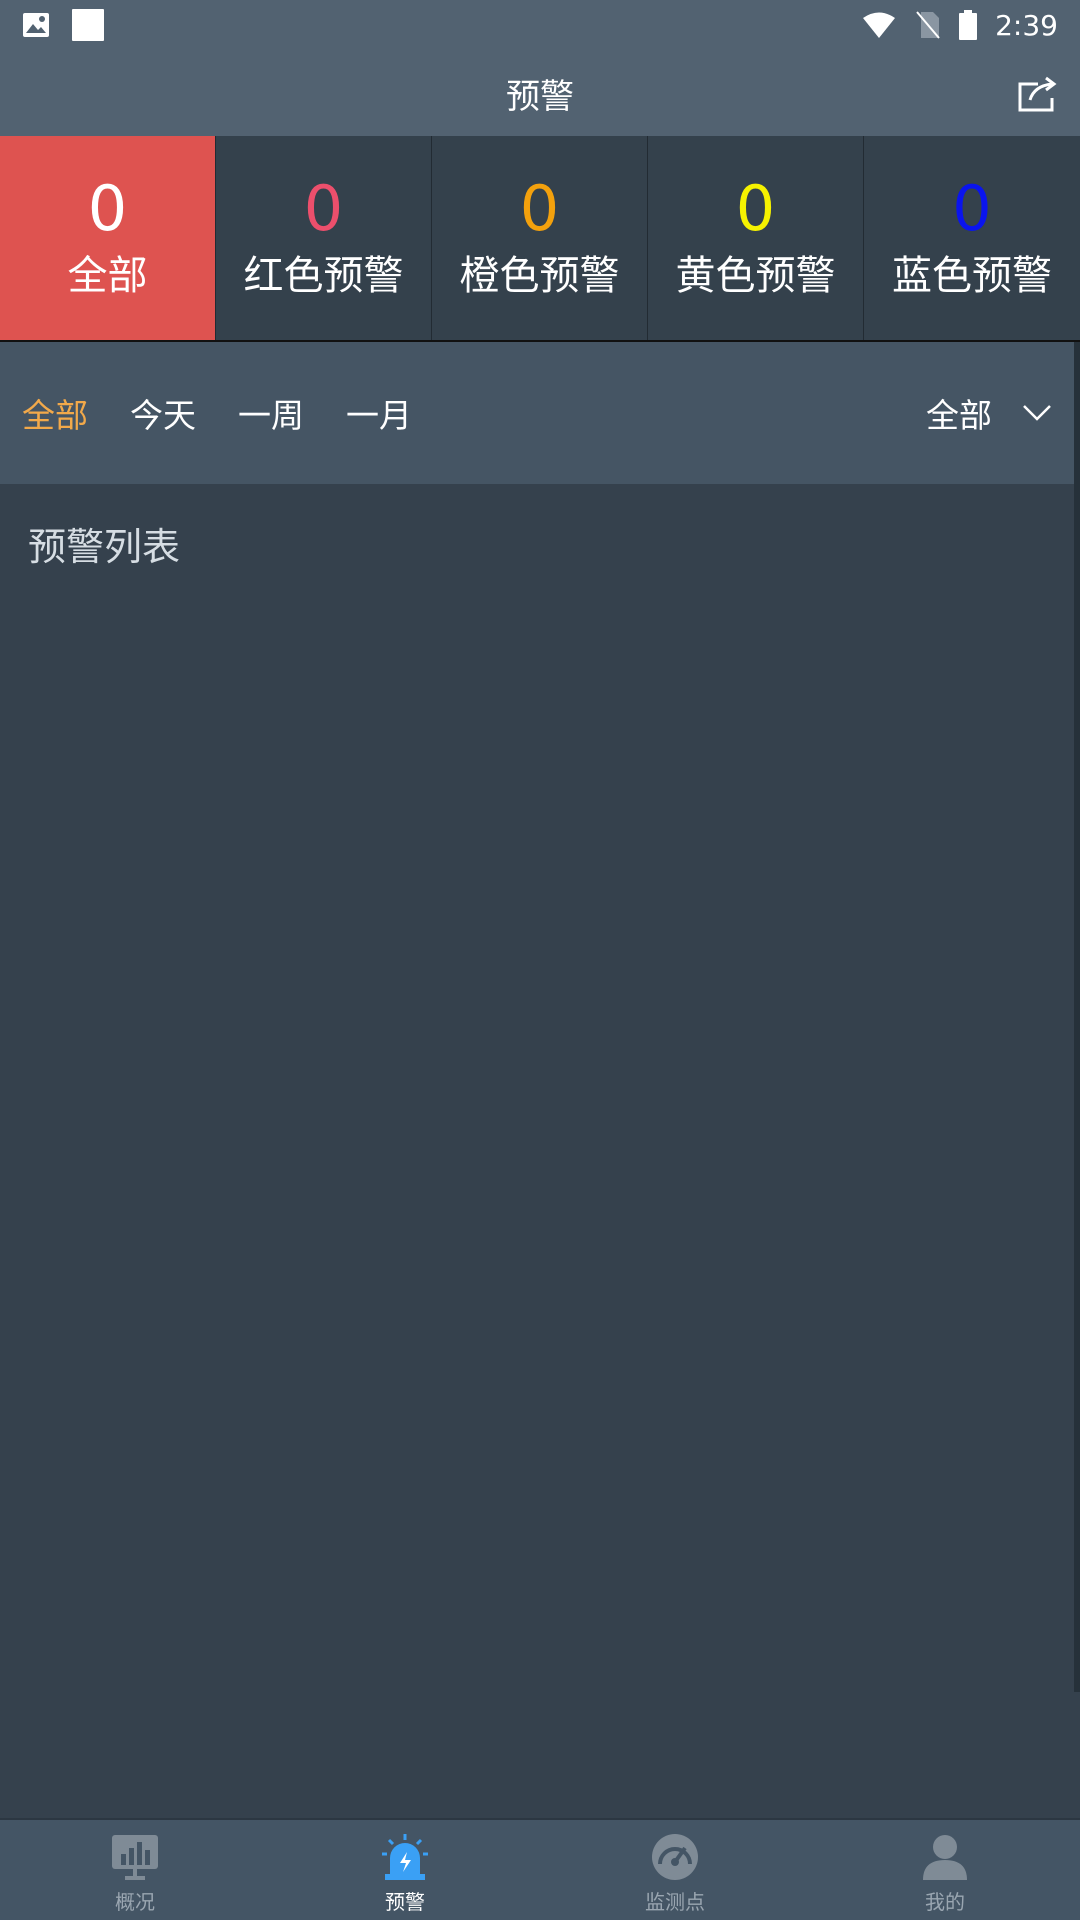  Describe the element at coordinates (959, 415) in the screenshot. I see `dropdown-value: 全部` at that location.